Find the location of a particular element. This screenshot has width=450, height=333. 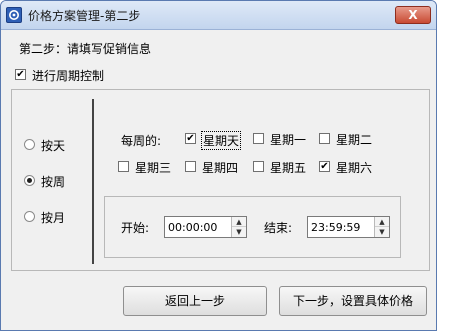

radio-week-label: 按周 is located at coordinates (53, 182).